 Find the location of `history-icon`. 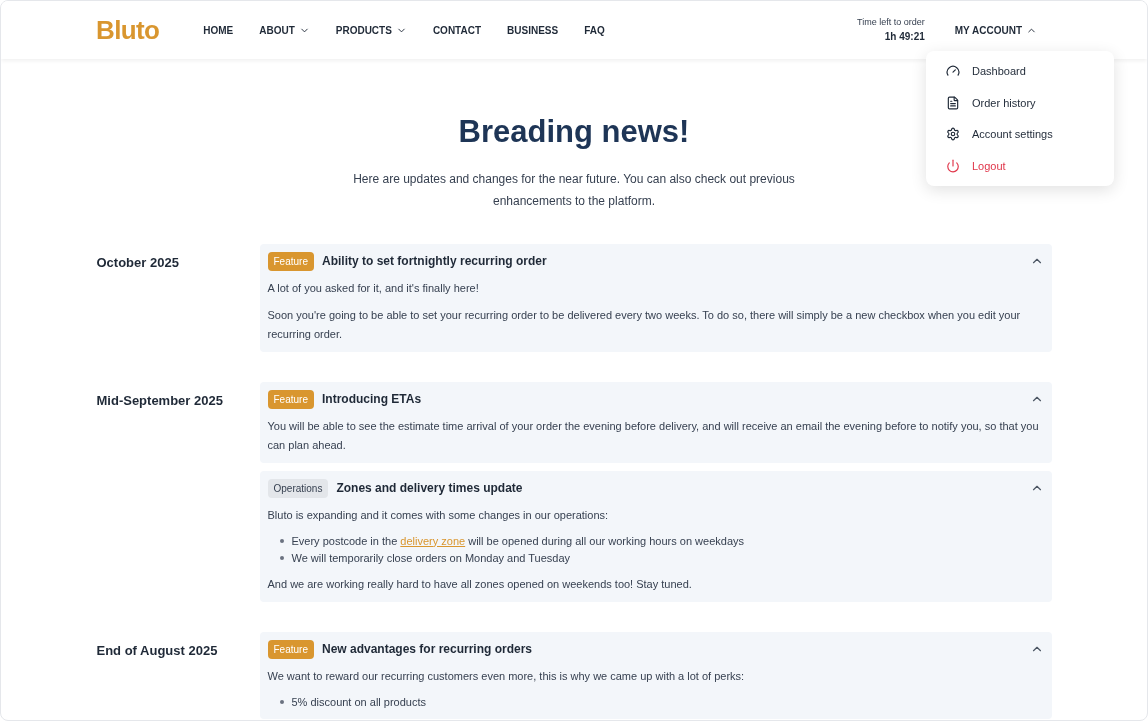

history-icon is located at coordinates (953, 102).